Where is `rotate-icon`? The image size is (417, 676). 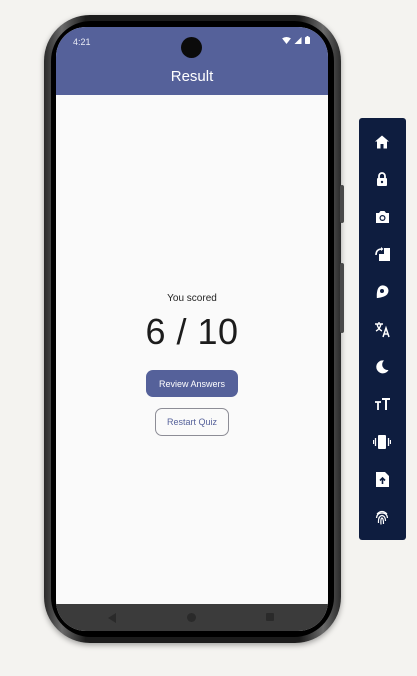
rotate-icon is located at coordinates (382, 254).